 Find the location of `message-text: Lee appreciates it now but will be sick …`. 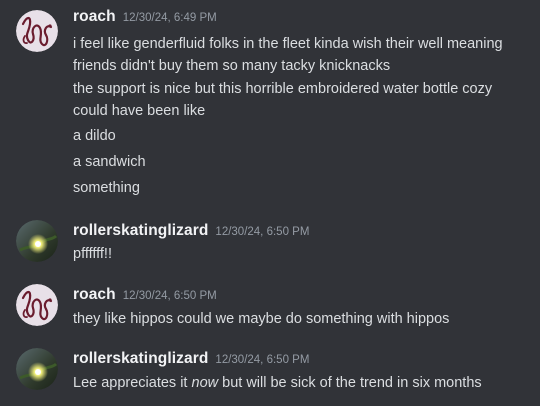

message-text: Lee appreciates it now but will be sick … is located at coordinates (303, 383).